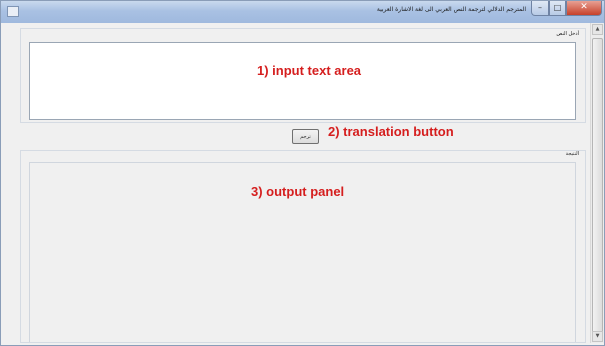  I want to click on translate-button: ترجم, so click(305, 136).